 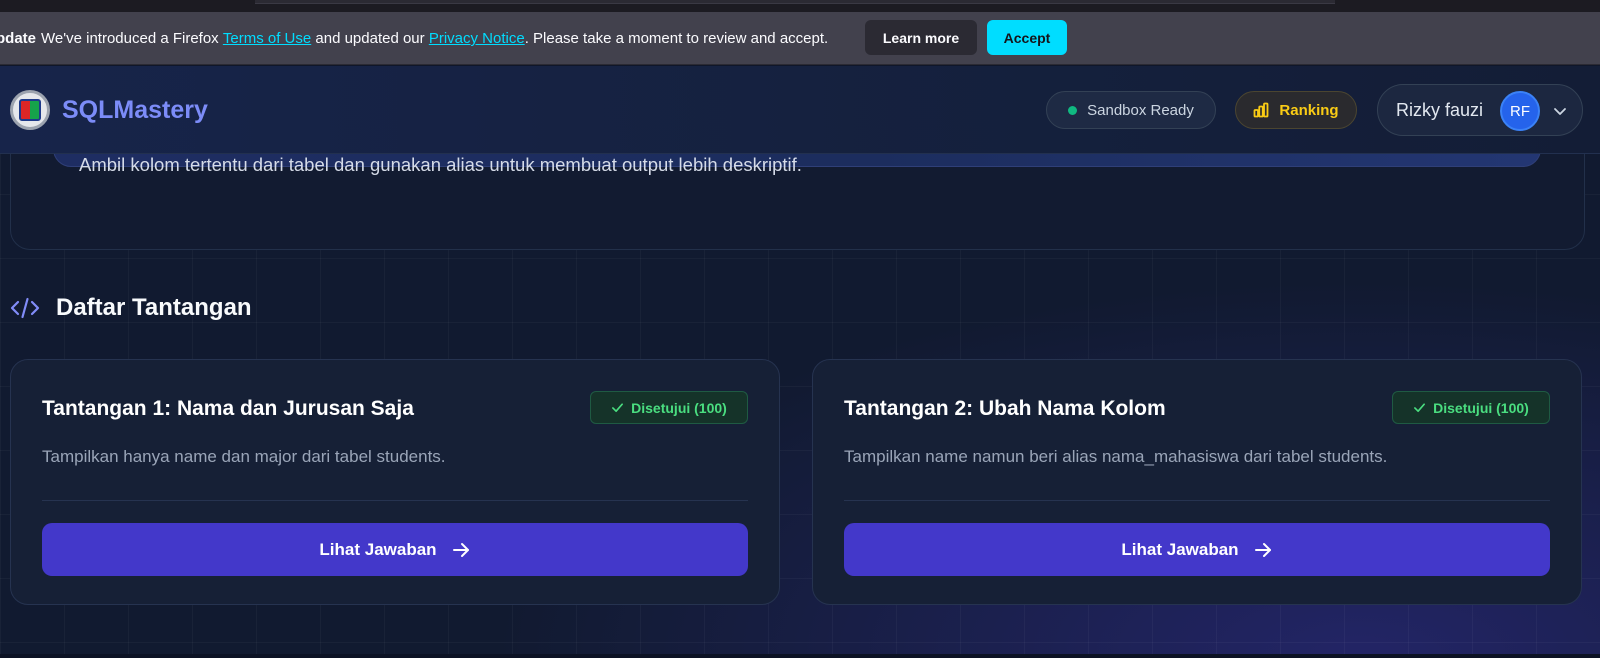 I want to click on section-title: Daftar Tantangan, so click(x=154, y=307).